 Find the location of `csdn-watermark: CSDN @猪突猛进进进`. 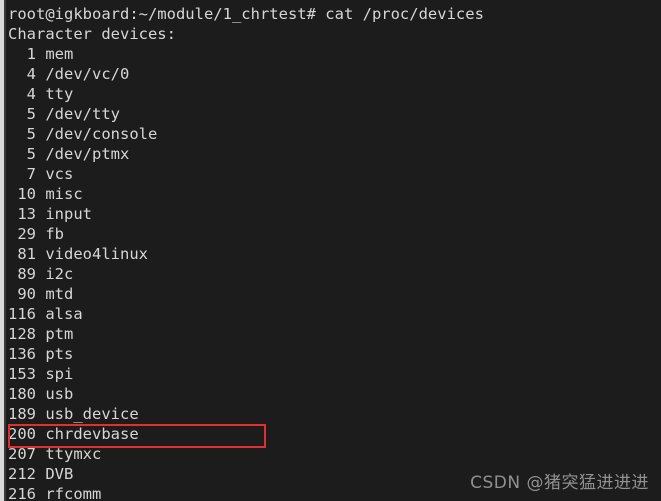

csdn-watermark: CSDN @猪突猛进进进 is located at coordinates (559, 483).